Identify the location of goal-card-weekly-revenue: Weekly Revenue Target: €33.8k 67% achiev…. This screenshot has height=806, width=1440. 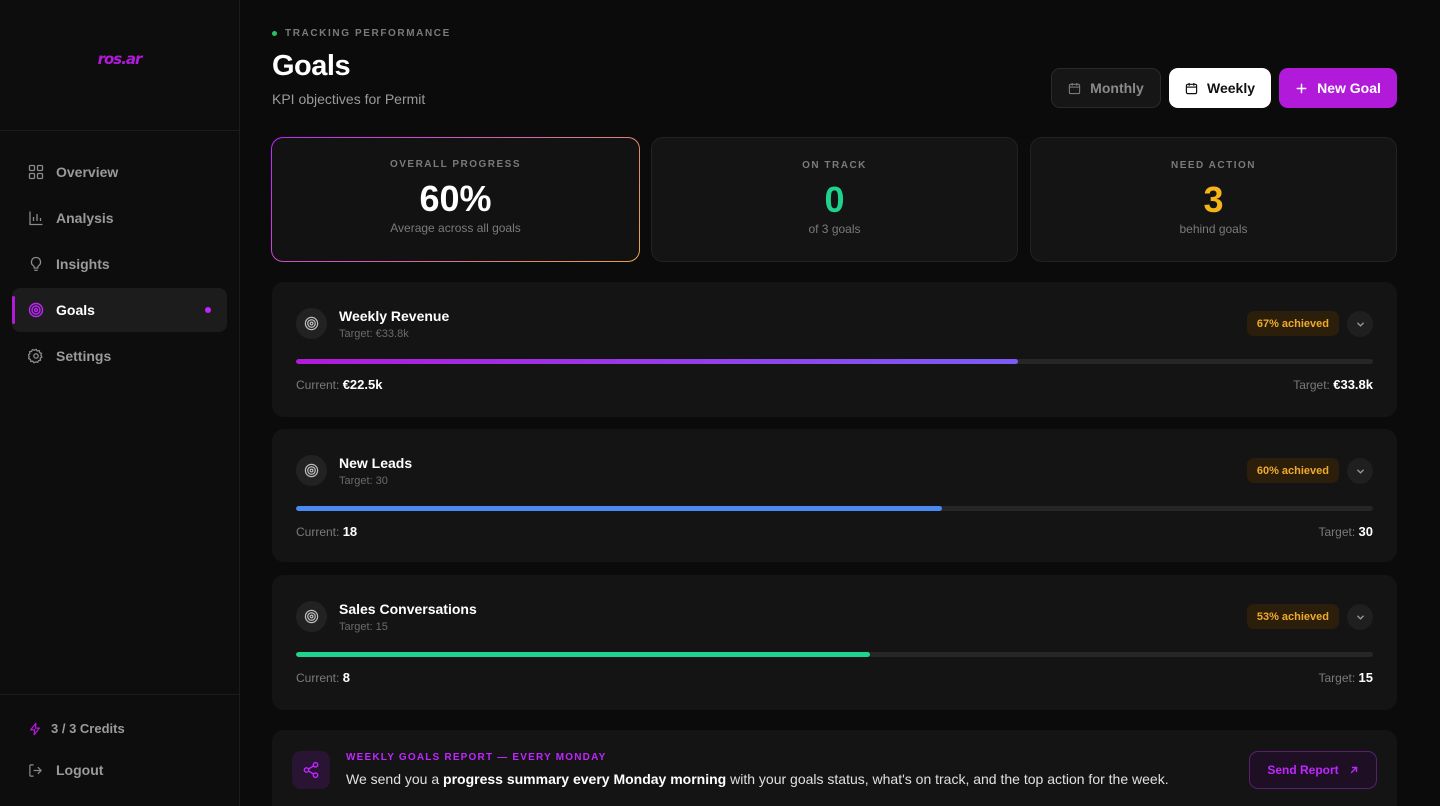
(834, 349).